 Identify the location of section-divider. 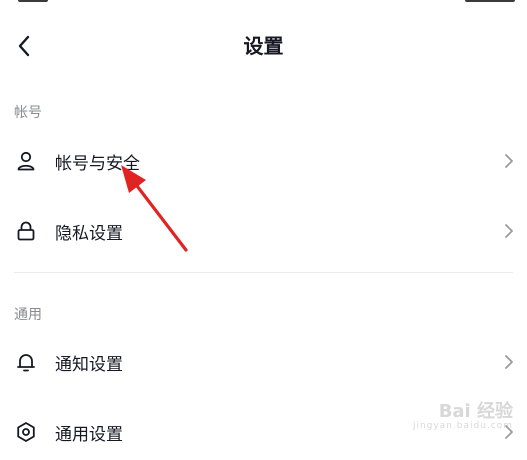
(263, 272).